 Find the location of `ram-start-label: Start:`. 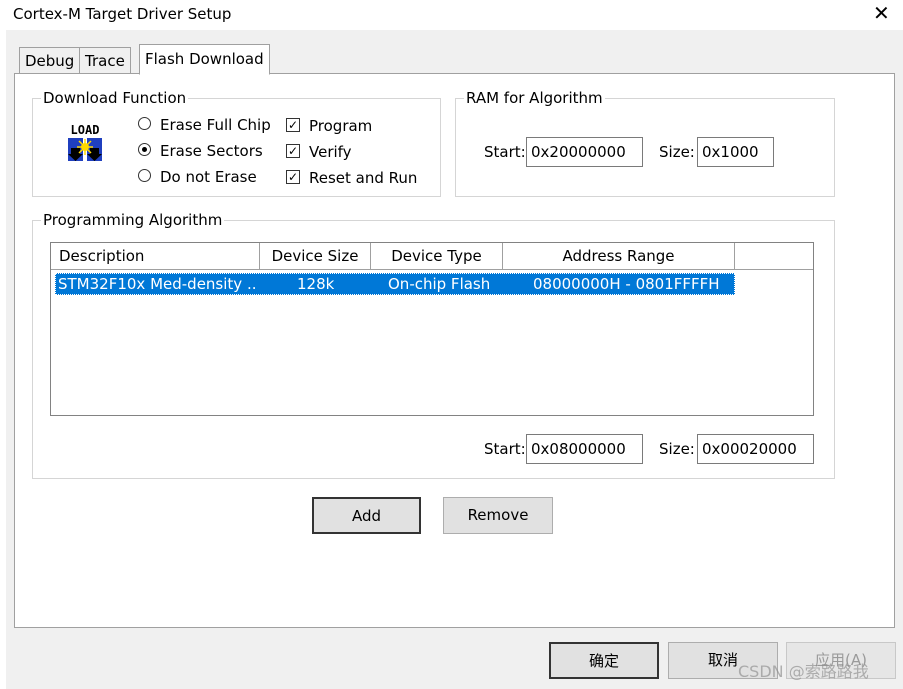

ram-start-label: Start: is located at coordinates (505, 152).